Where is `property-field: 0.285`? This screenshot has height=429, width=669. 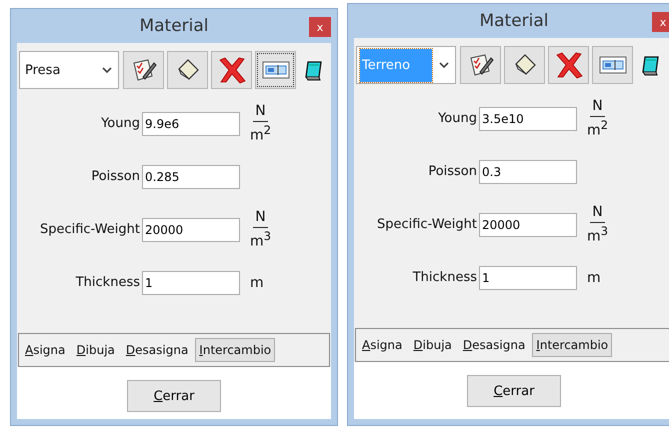
property-field: 0.285 is located at coordinates (191, 176).